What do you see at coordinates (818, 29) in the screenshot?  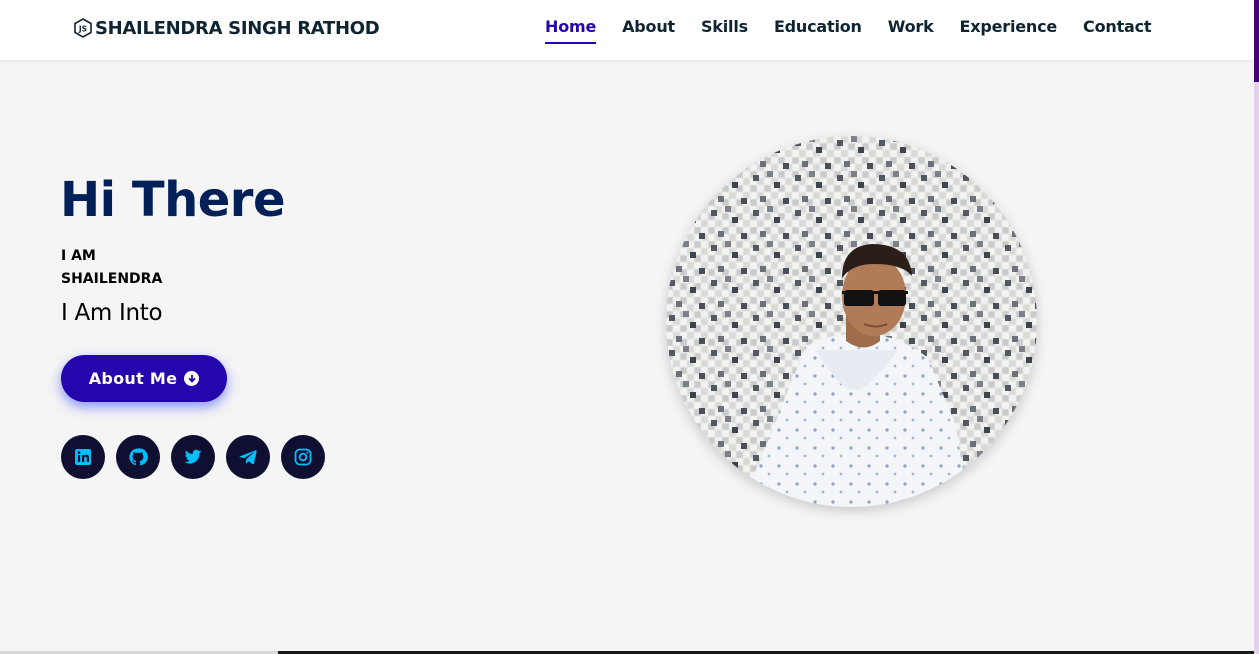 I see `nav-education: Education` at bounding box center [818, 29].